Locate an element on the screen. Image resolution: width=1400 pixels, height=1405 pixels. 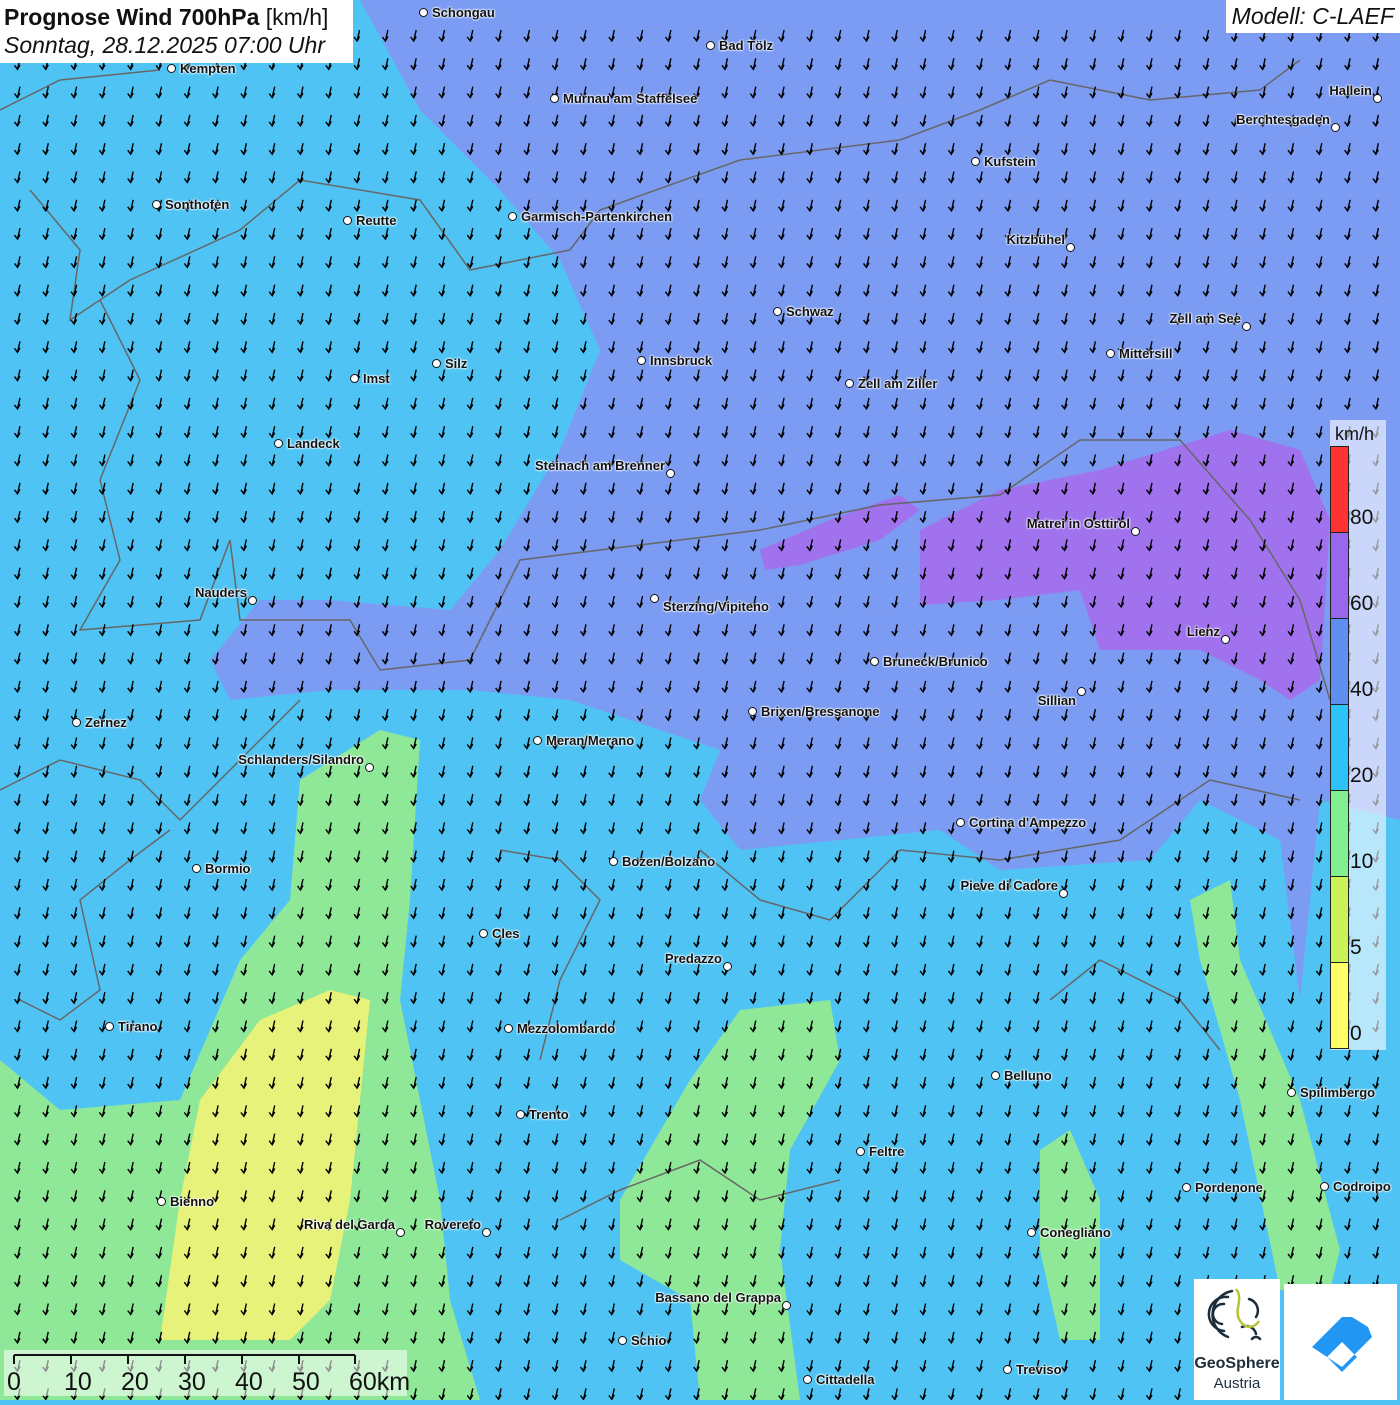
map-title: Prognose Wind 700hPa is located at coordinates (132, 17).